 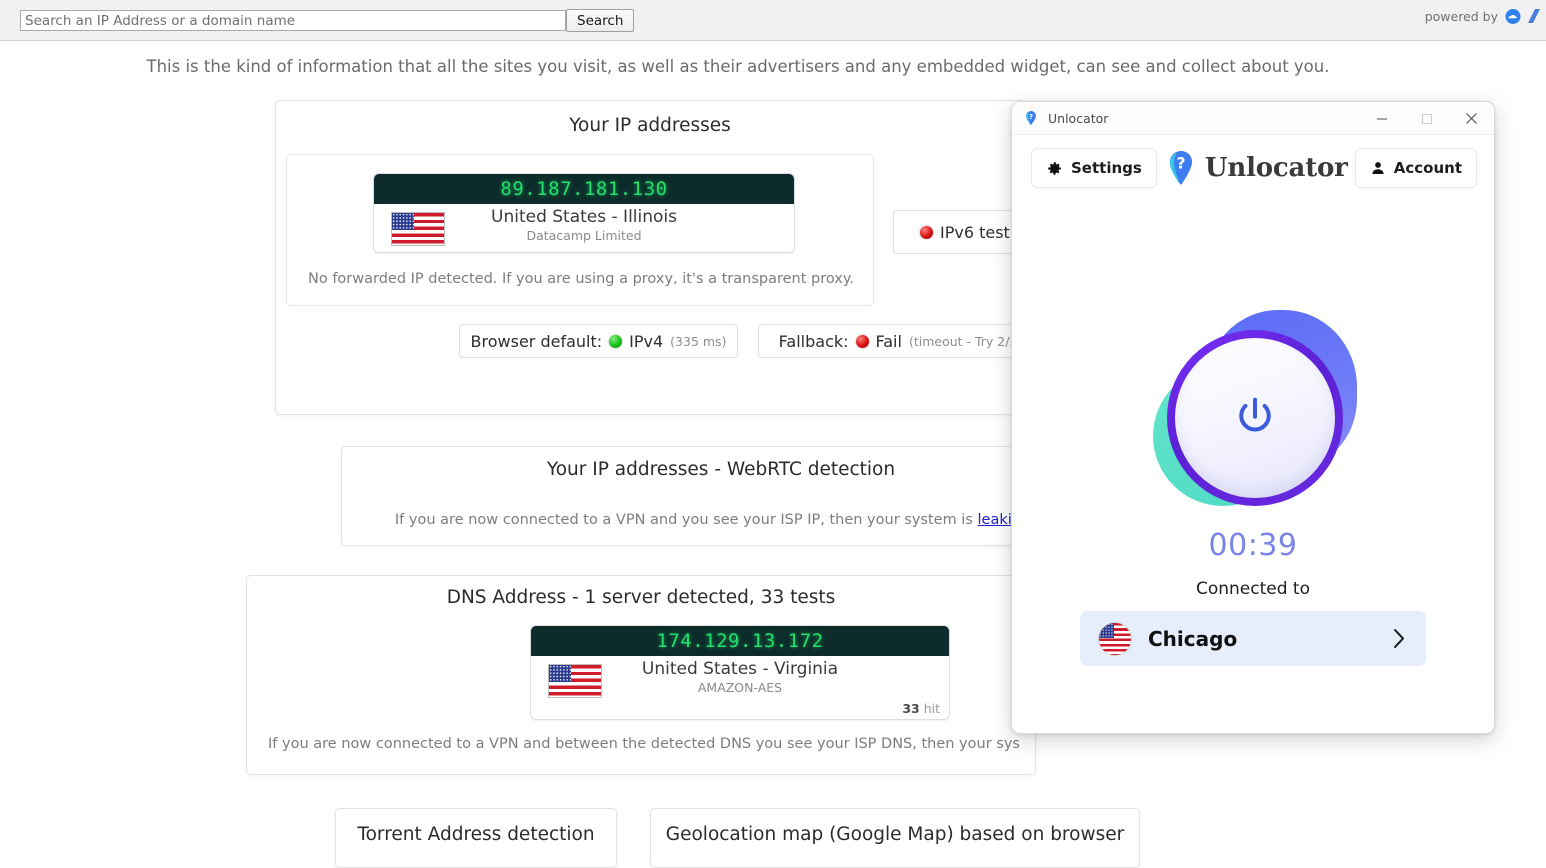 I want to click on torrent-address-card: Torrent Address detection, so click(x=476, y=838).